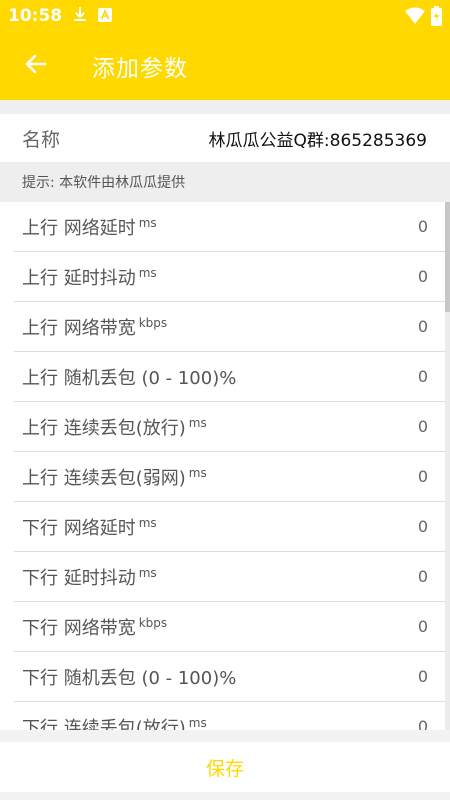 This screenshot has height=800, width=450. What do you see at coordinates (225, 66) in the screenshot?
I see `app-bar: 添加参数` at bounding box center [225, 66].